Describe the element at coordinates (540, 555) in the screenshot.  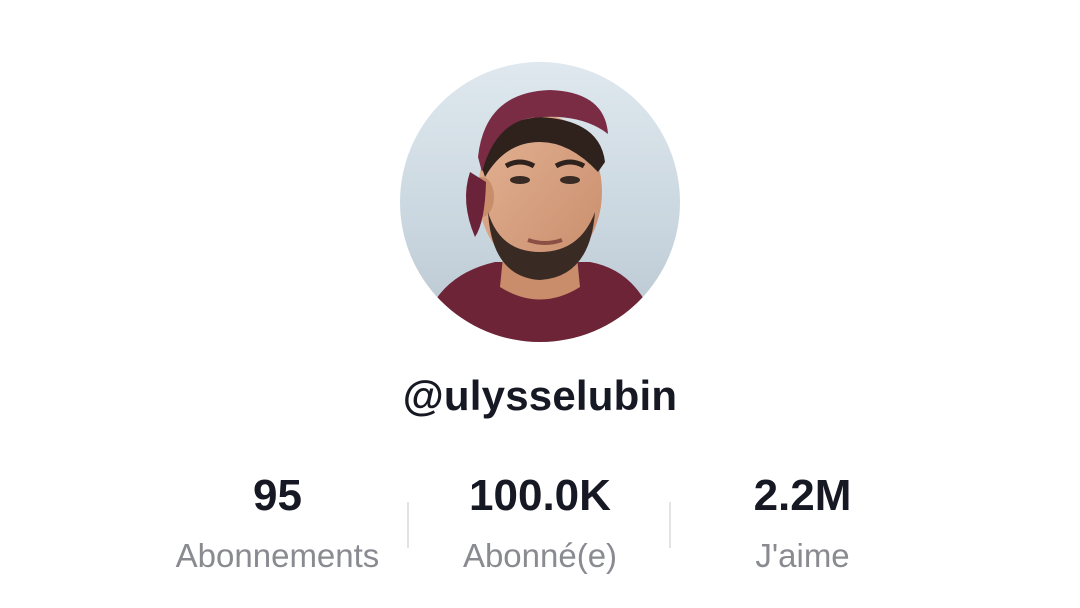
I see `followers-label: Abonné(e)` at that location.